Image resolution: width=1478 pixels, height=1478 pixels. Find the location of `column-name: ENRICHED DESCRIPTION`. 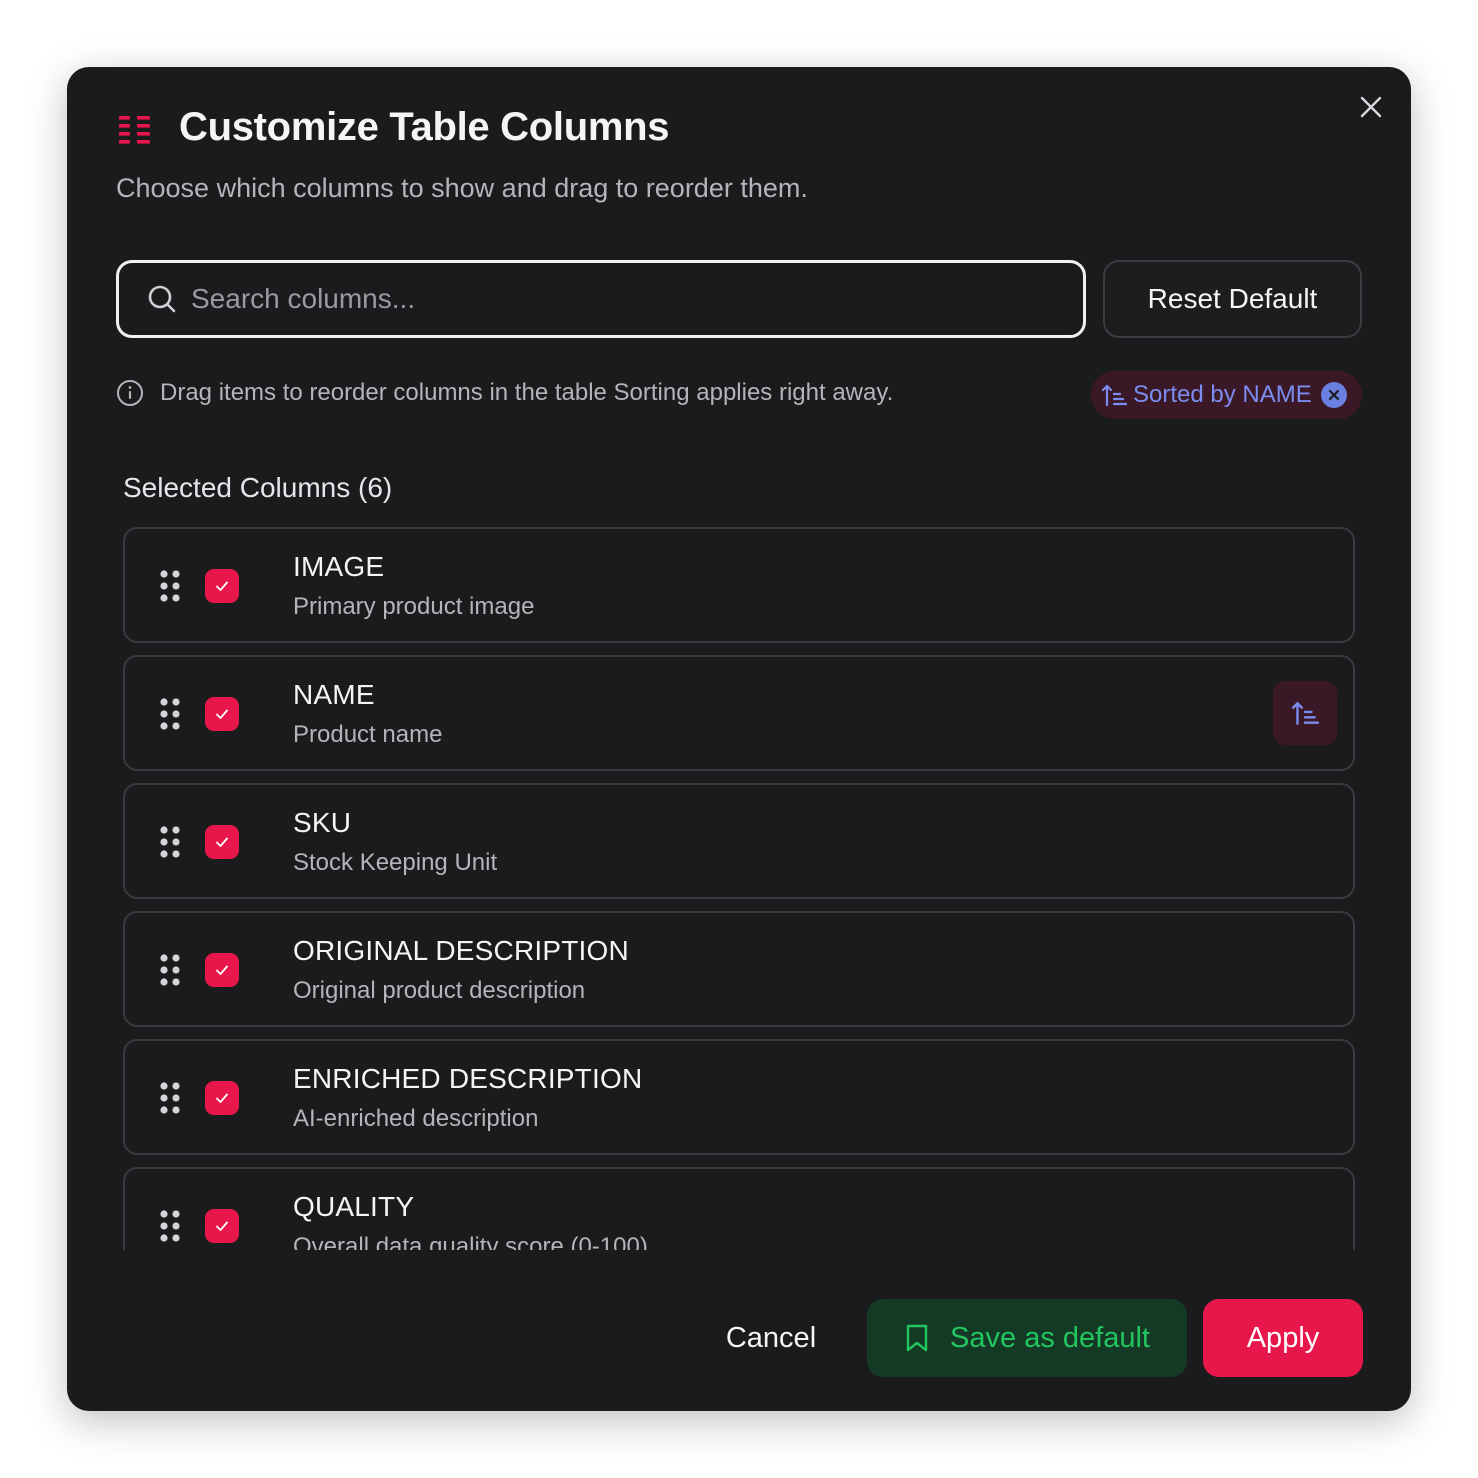

column-name: ENRICHED DESCRIPTION is located at coordinates (468, 1078).